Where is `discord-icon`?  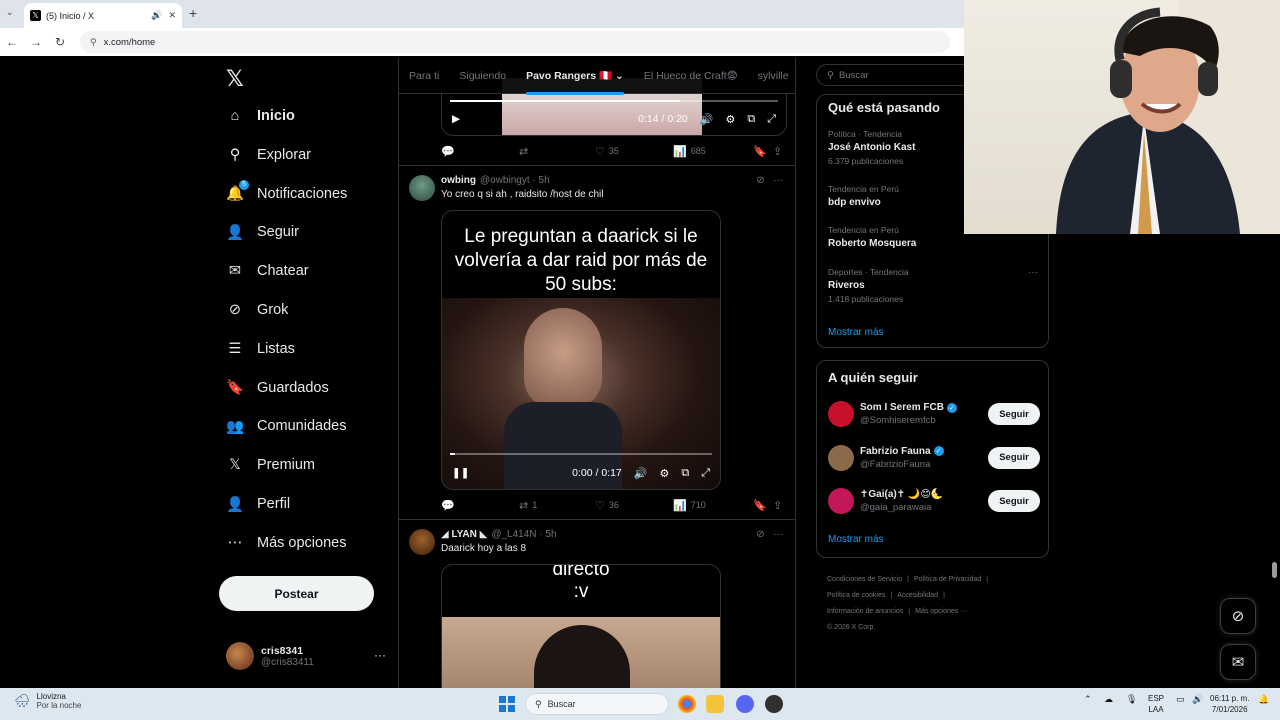
discord-icon is located at coordinates (745, 704).